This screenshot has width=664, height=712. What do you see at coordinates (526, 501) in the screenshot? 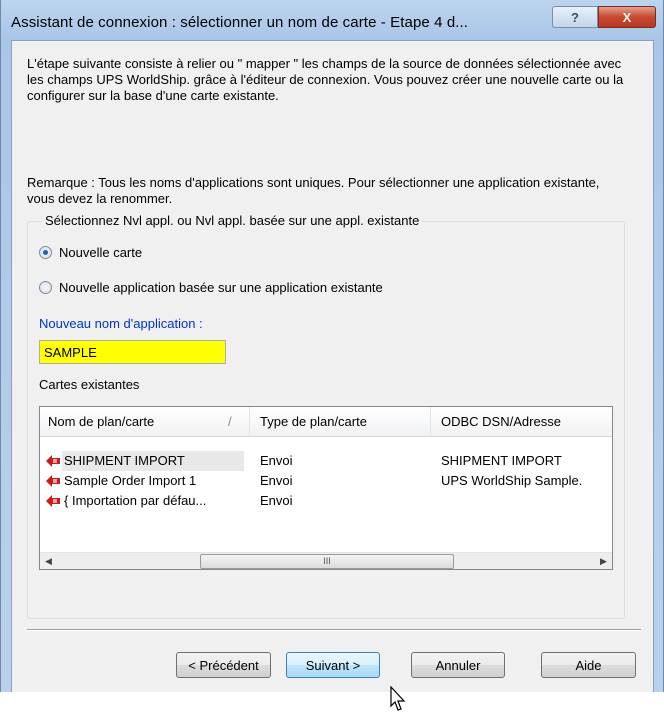
I see `row-dsn` at bounding box center [526, 501].